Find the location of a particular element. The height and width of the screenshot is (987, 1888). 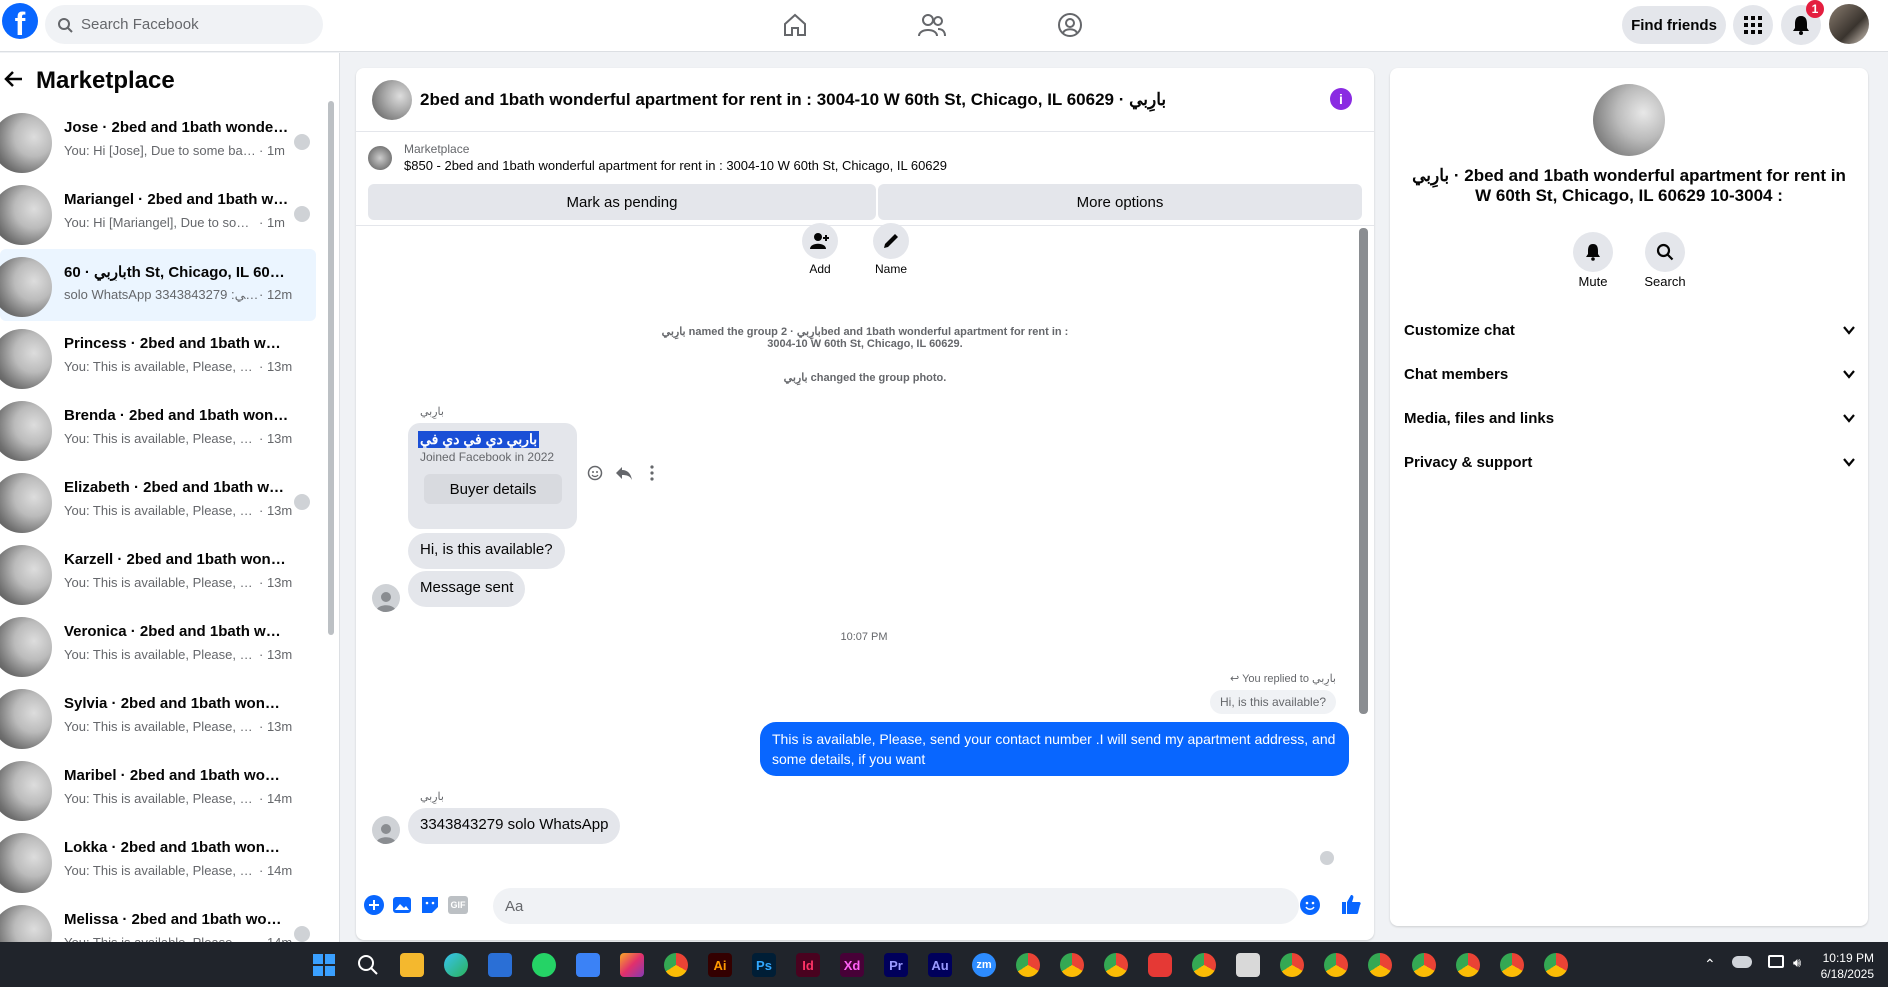

taskbar-search-icon is located at coordinates (368, 965).